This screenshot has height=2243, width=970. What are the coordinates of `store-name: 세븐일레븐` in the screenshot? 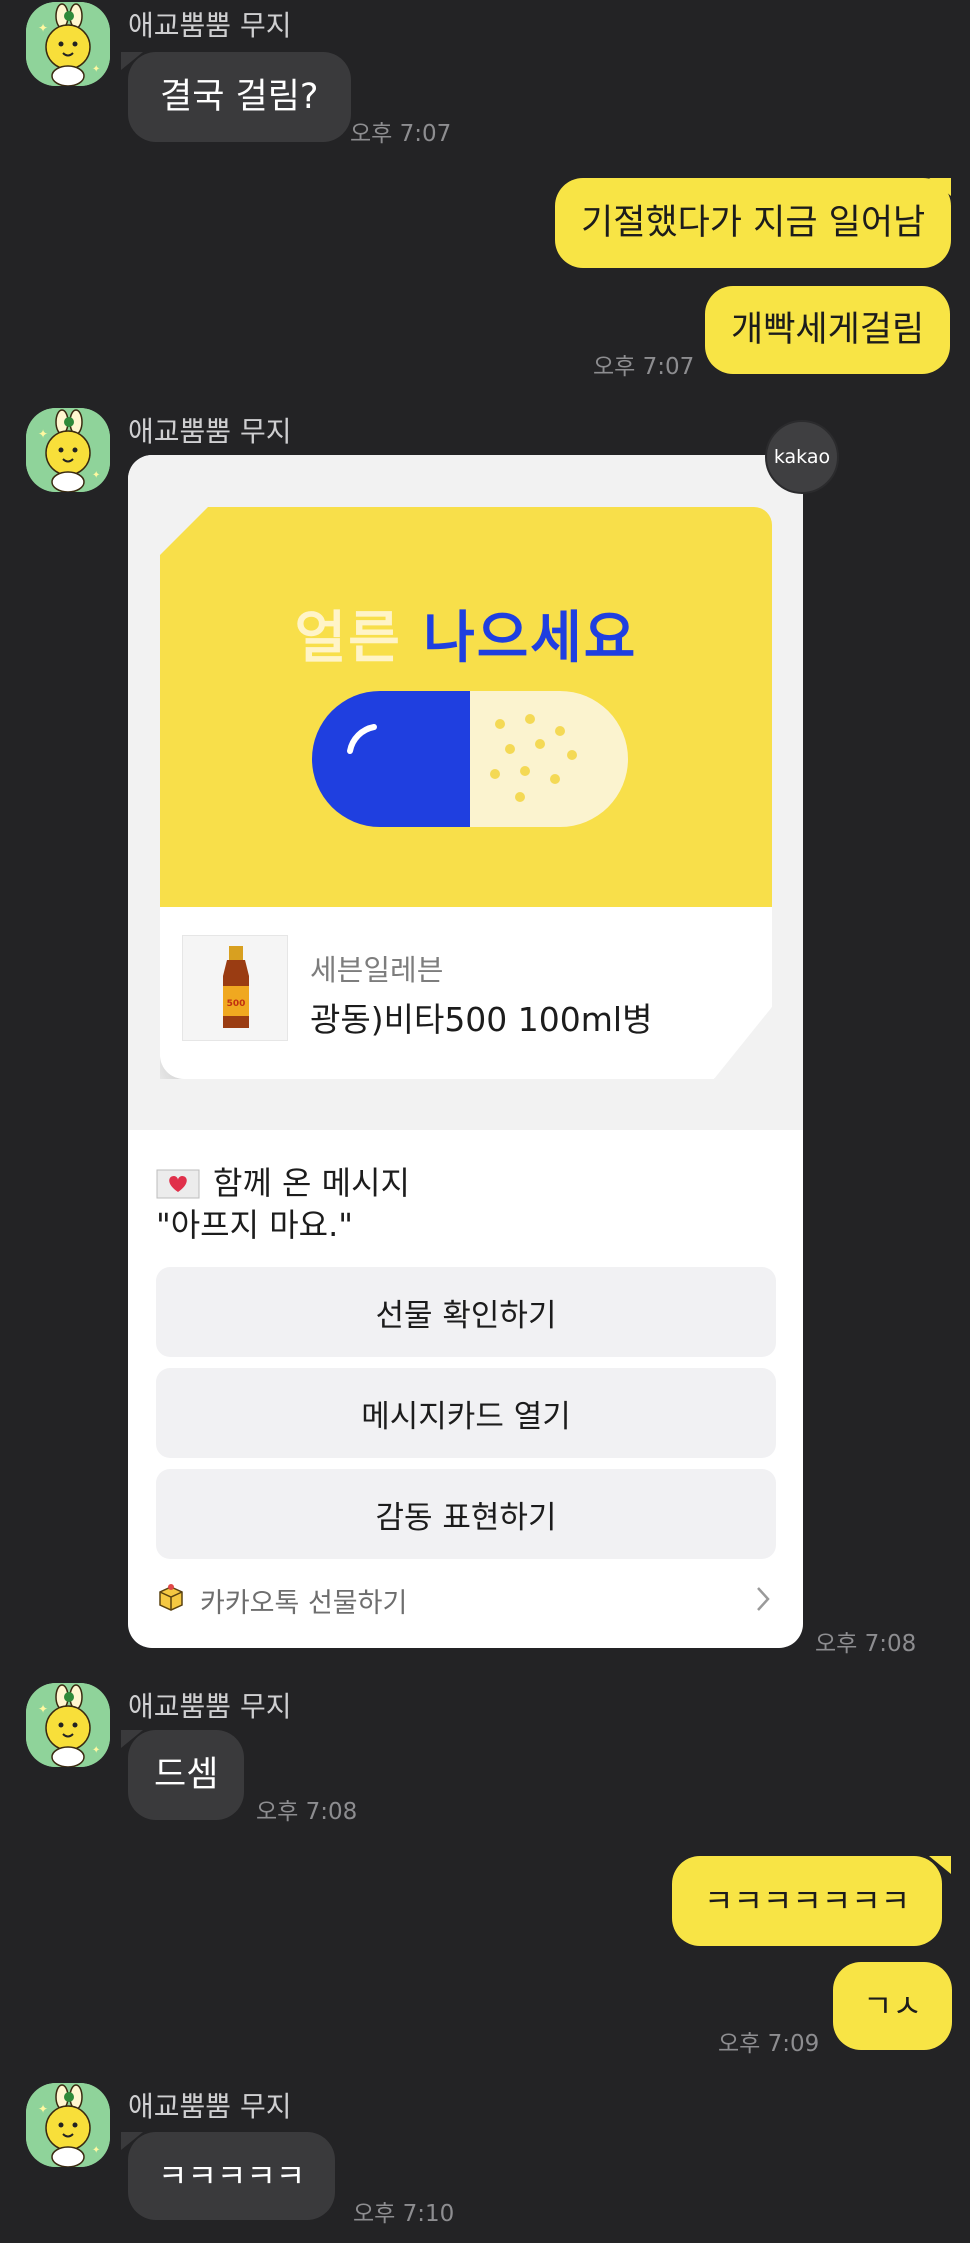 It's located at (377, 970).